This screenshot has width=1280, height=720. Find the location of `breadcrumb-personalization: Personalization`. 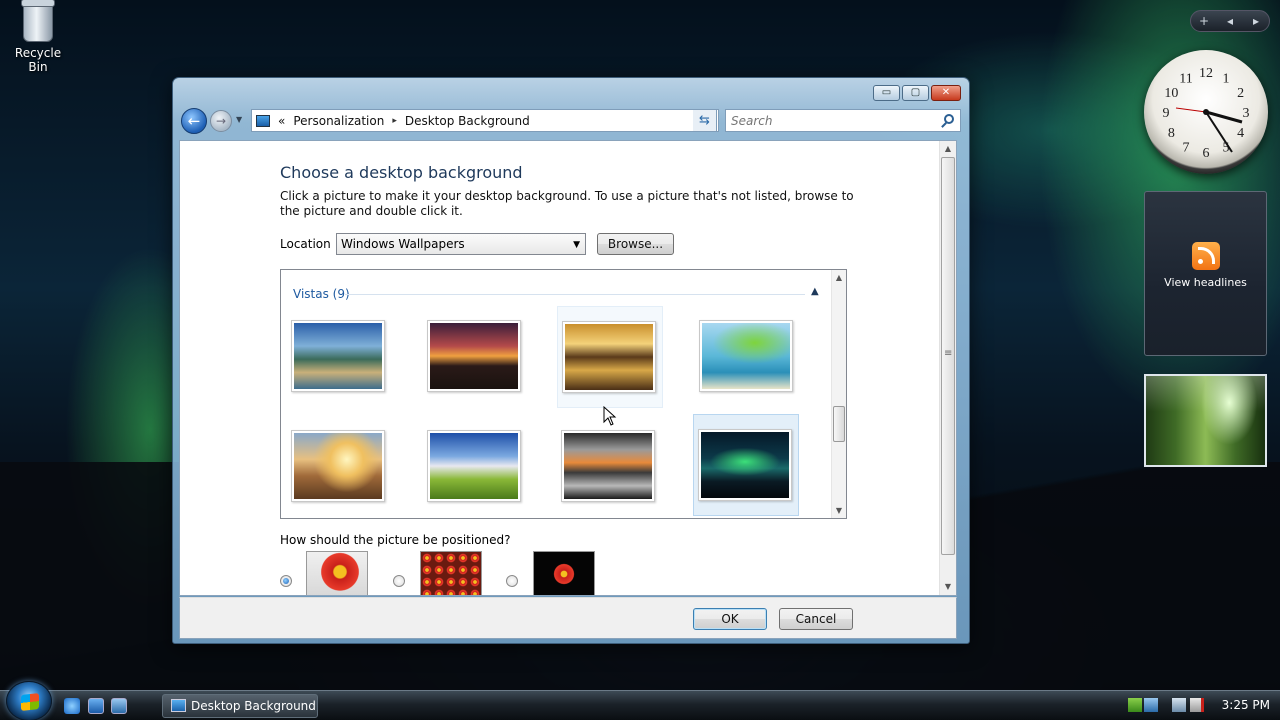

breadcrumb-personalization: Personalization is located at coordinates (338, 121).